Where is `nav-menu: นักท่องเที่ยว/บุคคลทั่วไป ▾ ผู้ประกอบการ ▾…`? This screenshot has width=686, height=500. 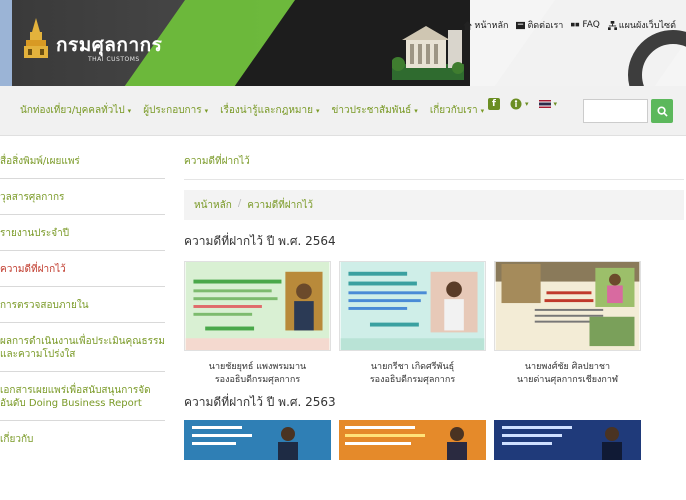
nav-menu: นักท่องเที่ยว/บุคคลทั่วไป ▾ ผู้ประกอบการ ▾… is located at coordinates (252, 110).